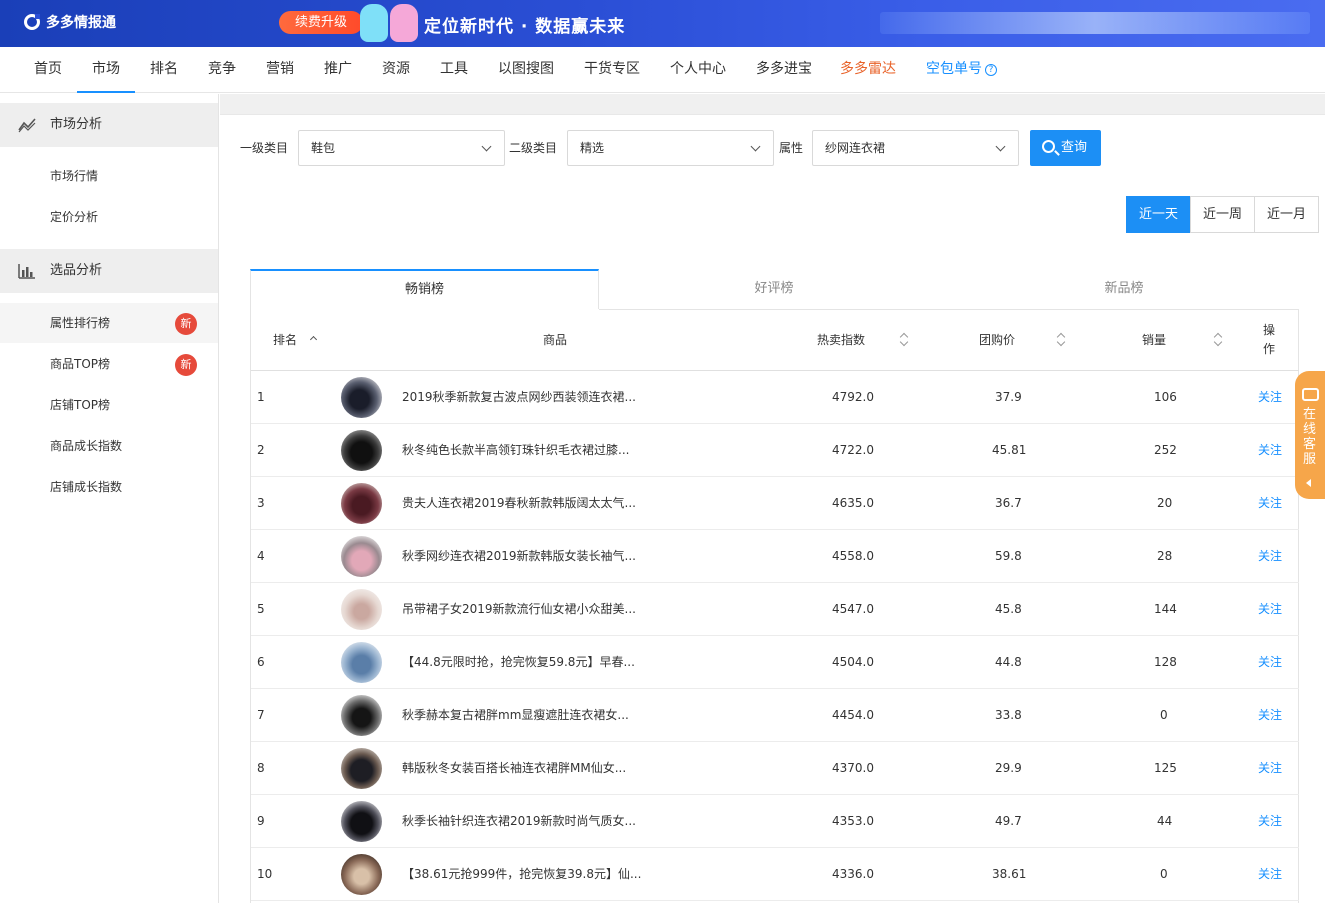 The height and width of the screenshot is (903, 1325). What do you see at coordinates (954, 69) in the screenshot?
I see `nav-empty-parcel-label: 空包单号` at bounding box center [954, 69].